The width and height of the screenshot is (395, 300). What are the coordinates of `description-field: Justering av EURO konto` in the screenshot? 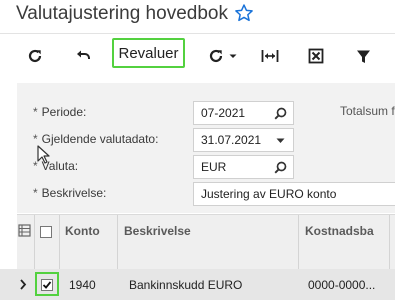 It's located at (294, 194).